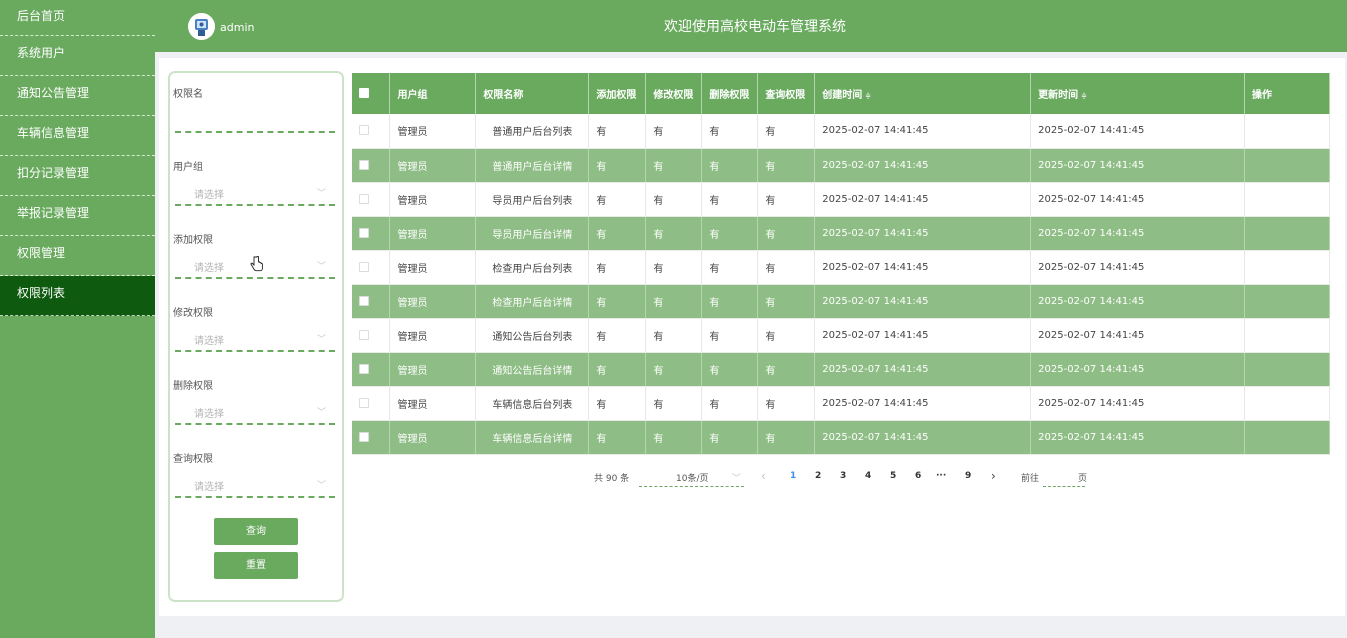 Image resolution: width=1347 pixels, height=638 pixels. I want to click on sidebar-item-notices: 通知公告管理, so click(77, 96).